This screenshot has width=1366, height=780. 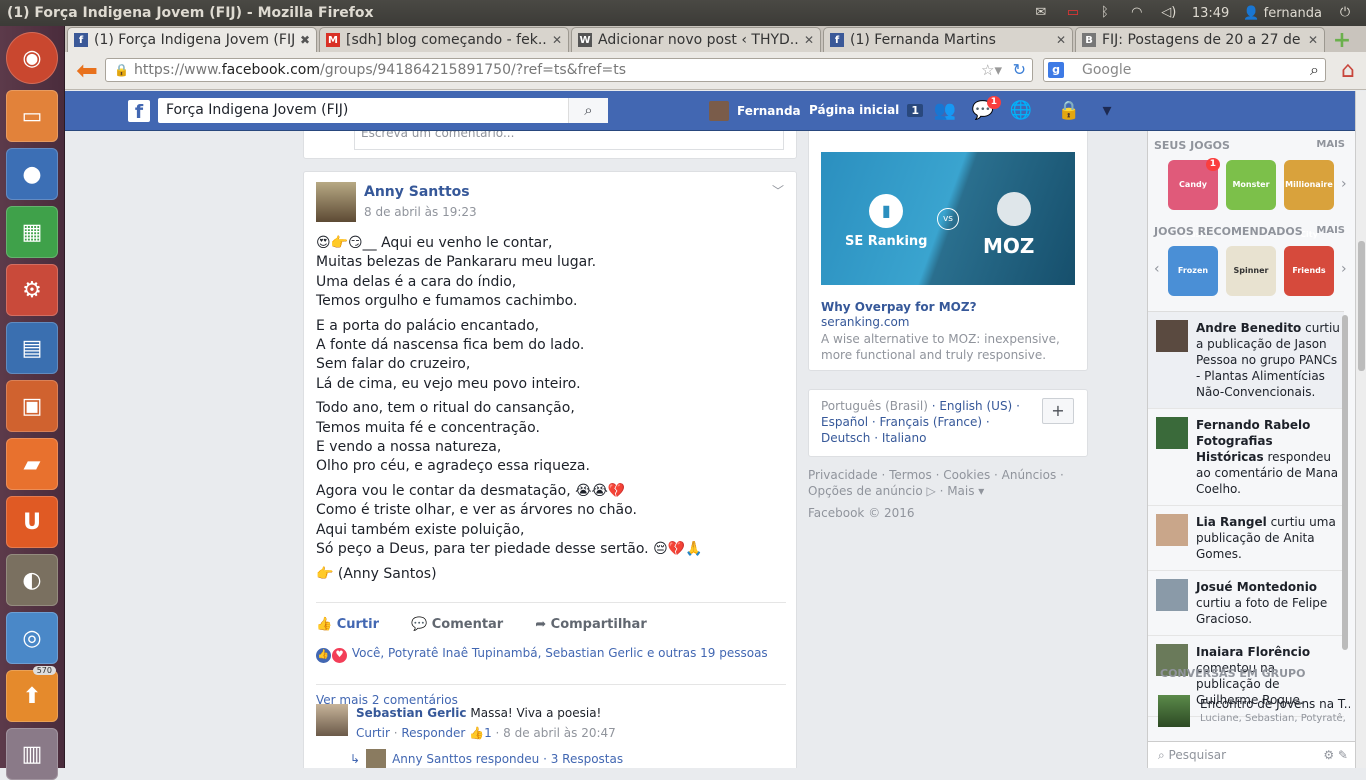 What do you see at coordinates (844, 422) in the screenshot?
I see `language-link: Español` at bounding box center [844, 422].